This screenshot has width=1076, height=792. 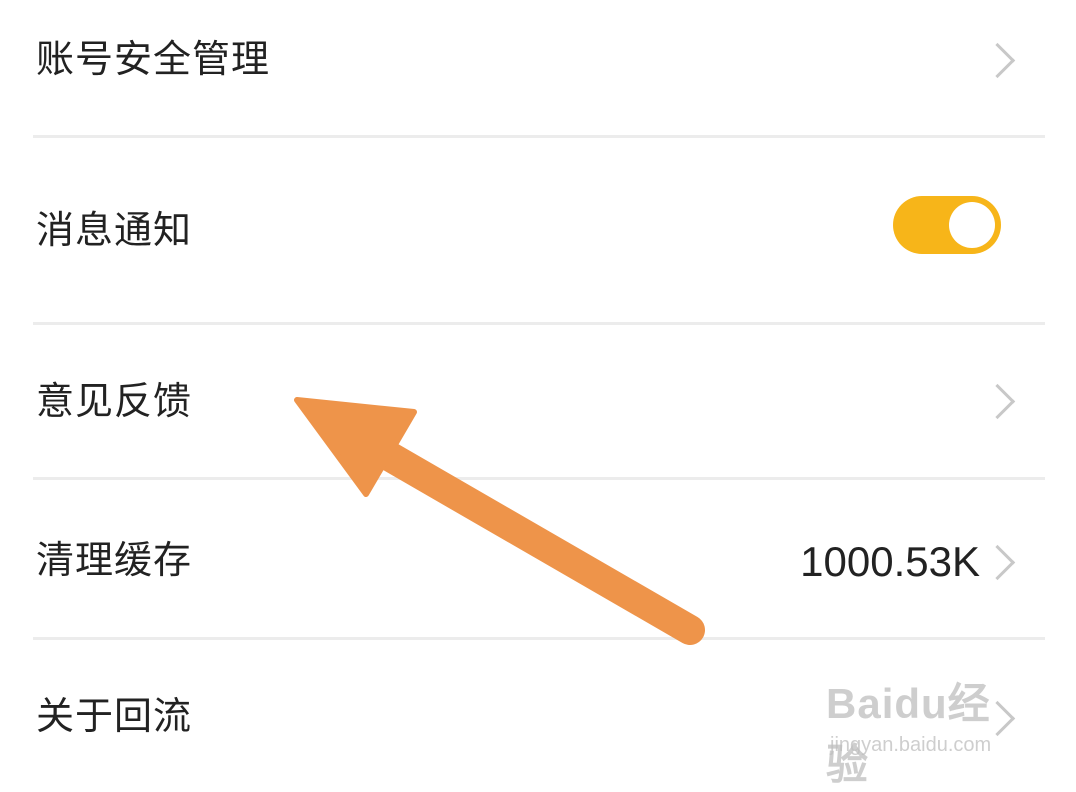 What do you see at coordinates (972, 225) in the screenshot?
I see `toggle-knob` at bounding box center [972, 225].